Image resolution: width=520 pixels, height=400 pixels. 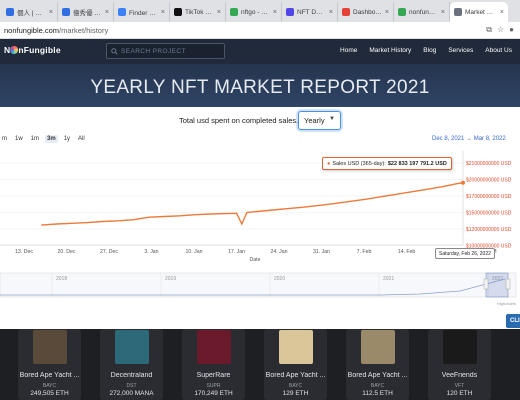 I want to click on date-range: Dec 8, 2021 → Mar 8, 2022, so click(x=469, y=139).